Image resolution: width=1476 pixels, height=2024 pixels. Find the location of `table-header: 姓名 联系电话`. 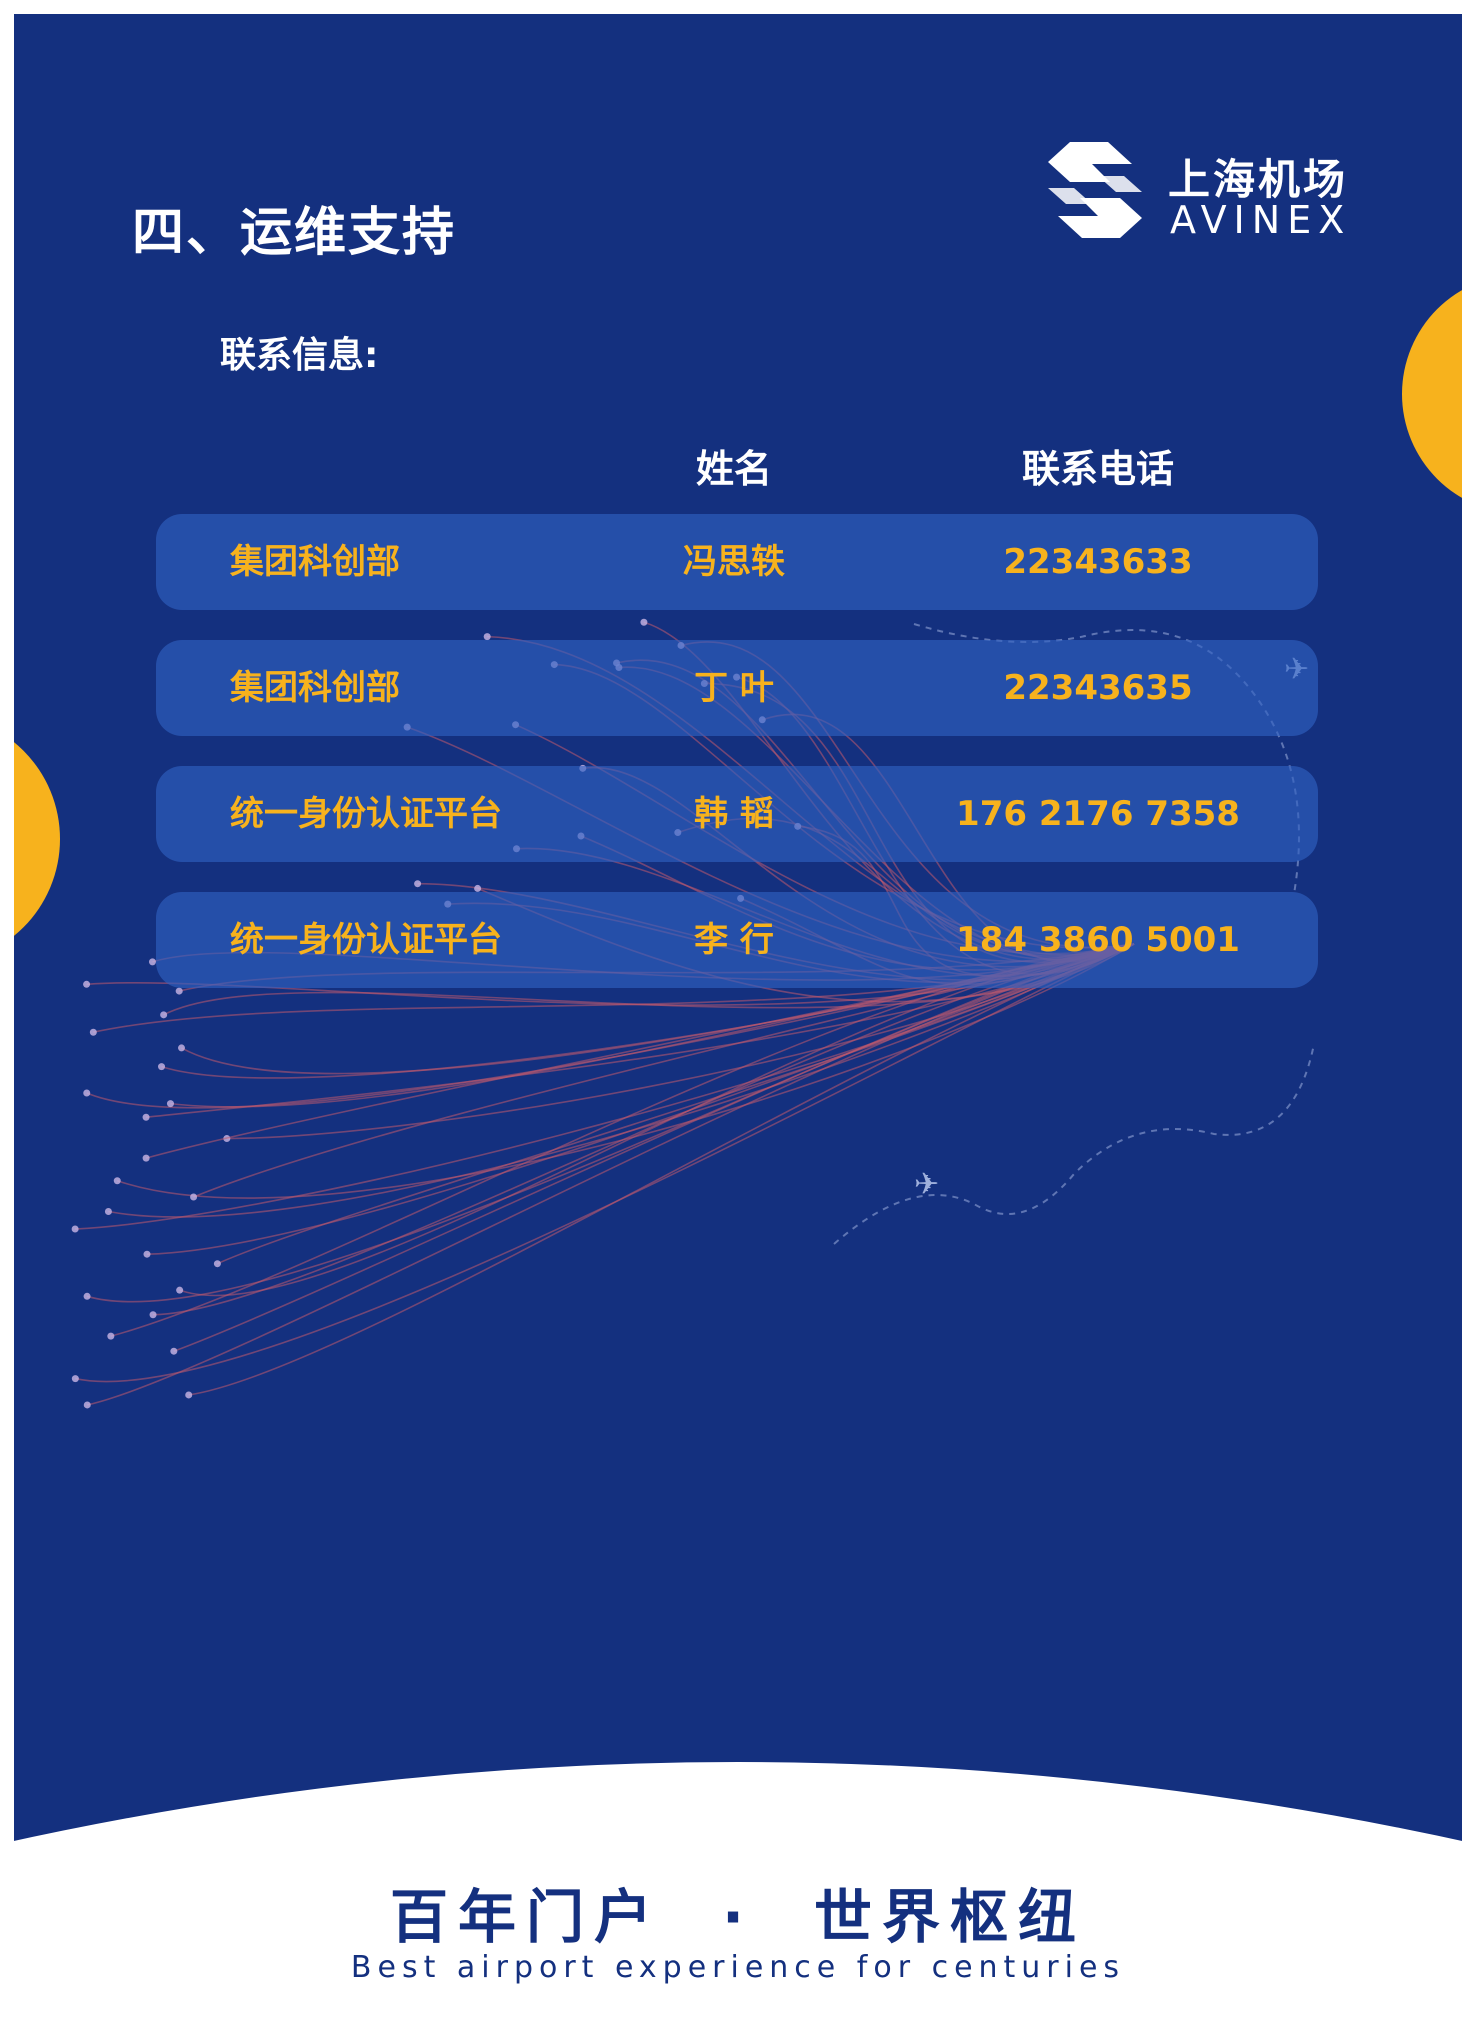

table-header: 姓名 联系电话 is located at coordinates (737, 468).